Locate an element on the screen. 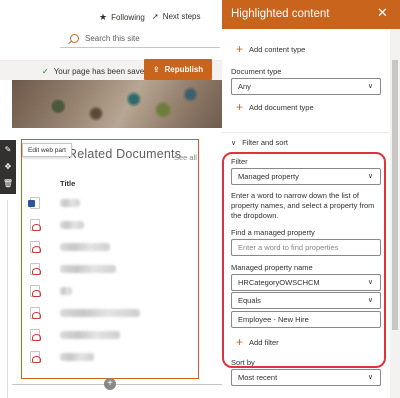 This screenshot has width=400, height=398. filter-sort-section-header: ∨ Filter and sort is located at coordinates (306, 142).